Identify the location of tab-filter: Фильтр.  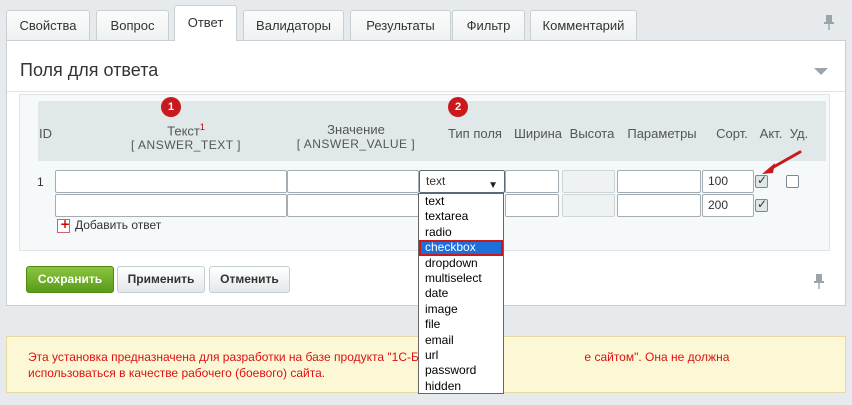
(488, 25).